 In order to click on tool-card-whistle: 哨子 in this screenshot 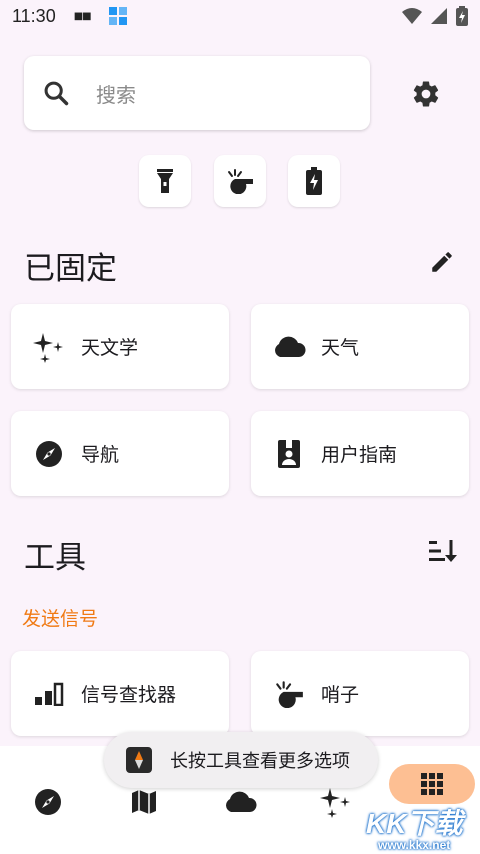, I will do `click(360, 693)`.